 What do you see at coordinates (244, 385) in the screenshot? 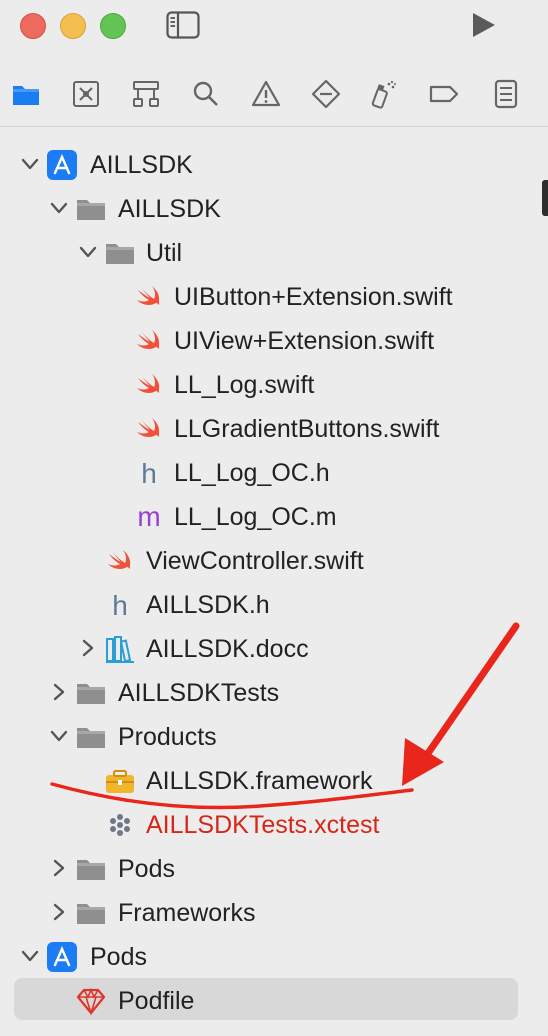
I see `tree-item-label: LL_Log.swift` at bounding box center [244, 385].